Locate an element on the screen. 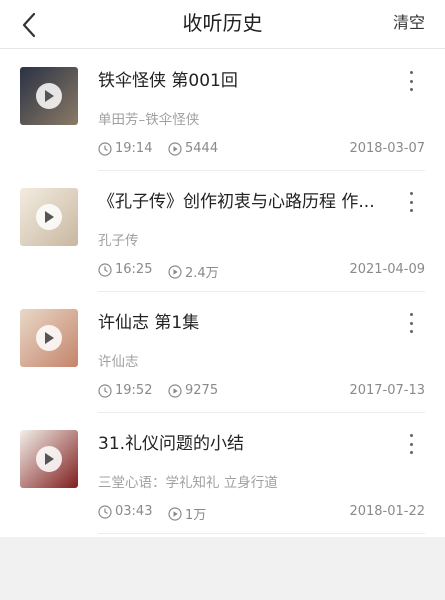 The height and width of the screenshot is (600, 445). episode-title: 铁伞怪侠 第001回 is located at coordinates (168, 81).